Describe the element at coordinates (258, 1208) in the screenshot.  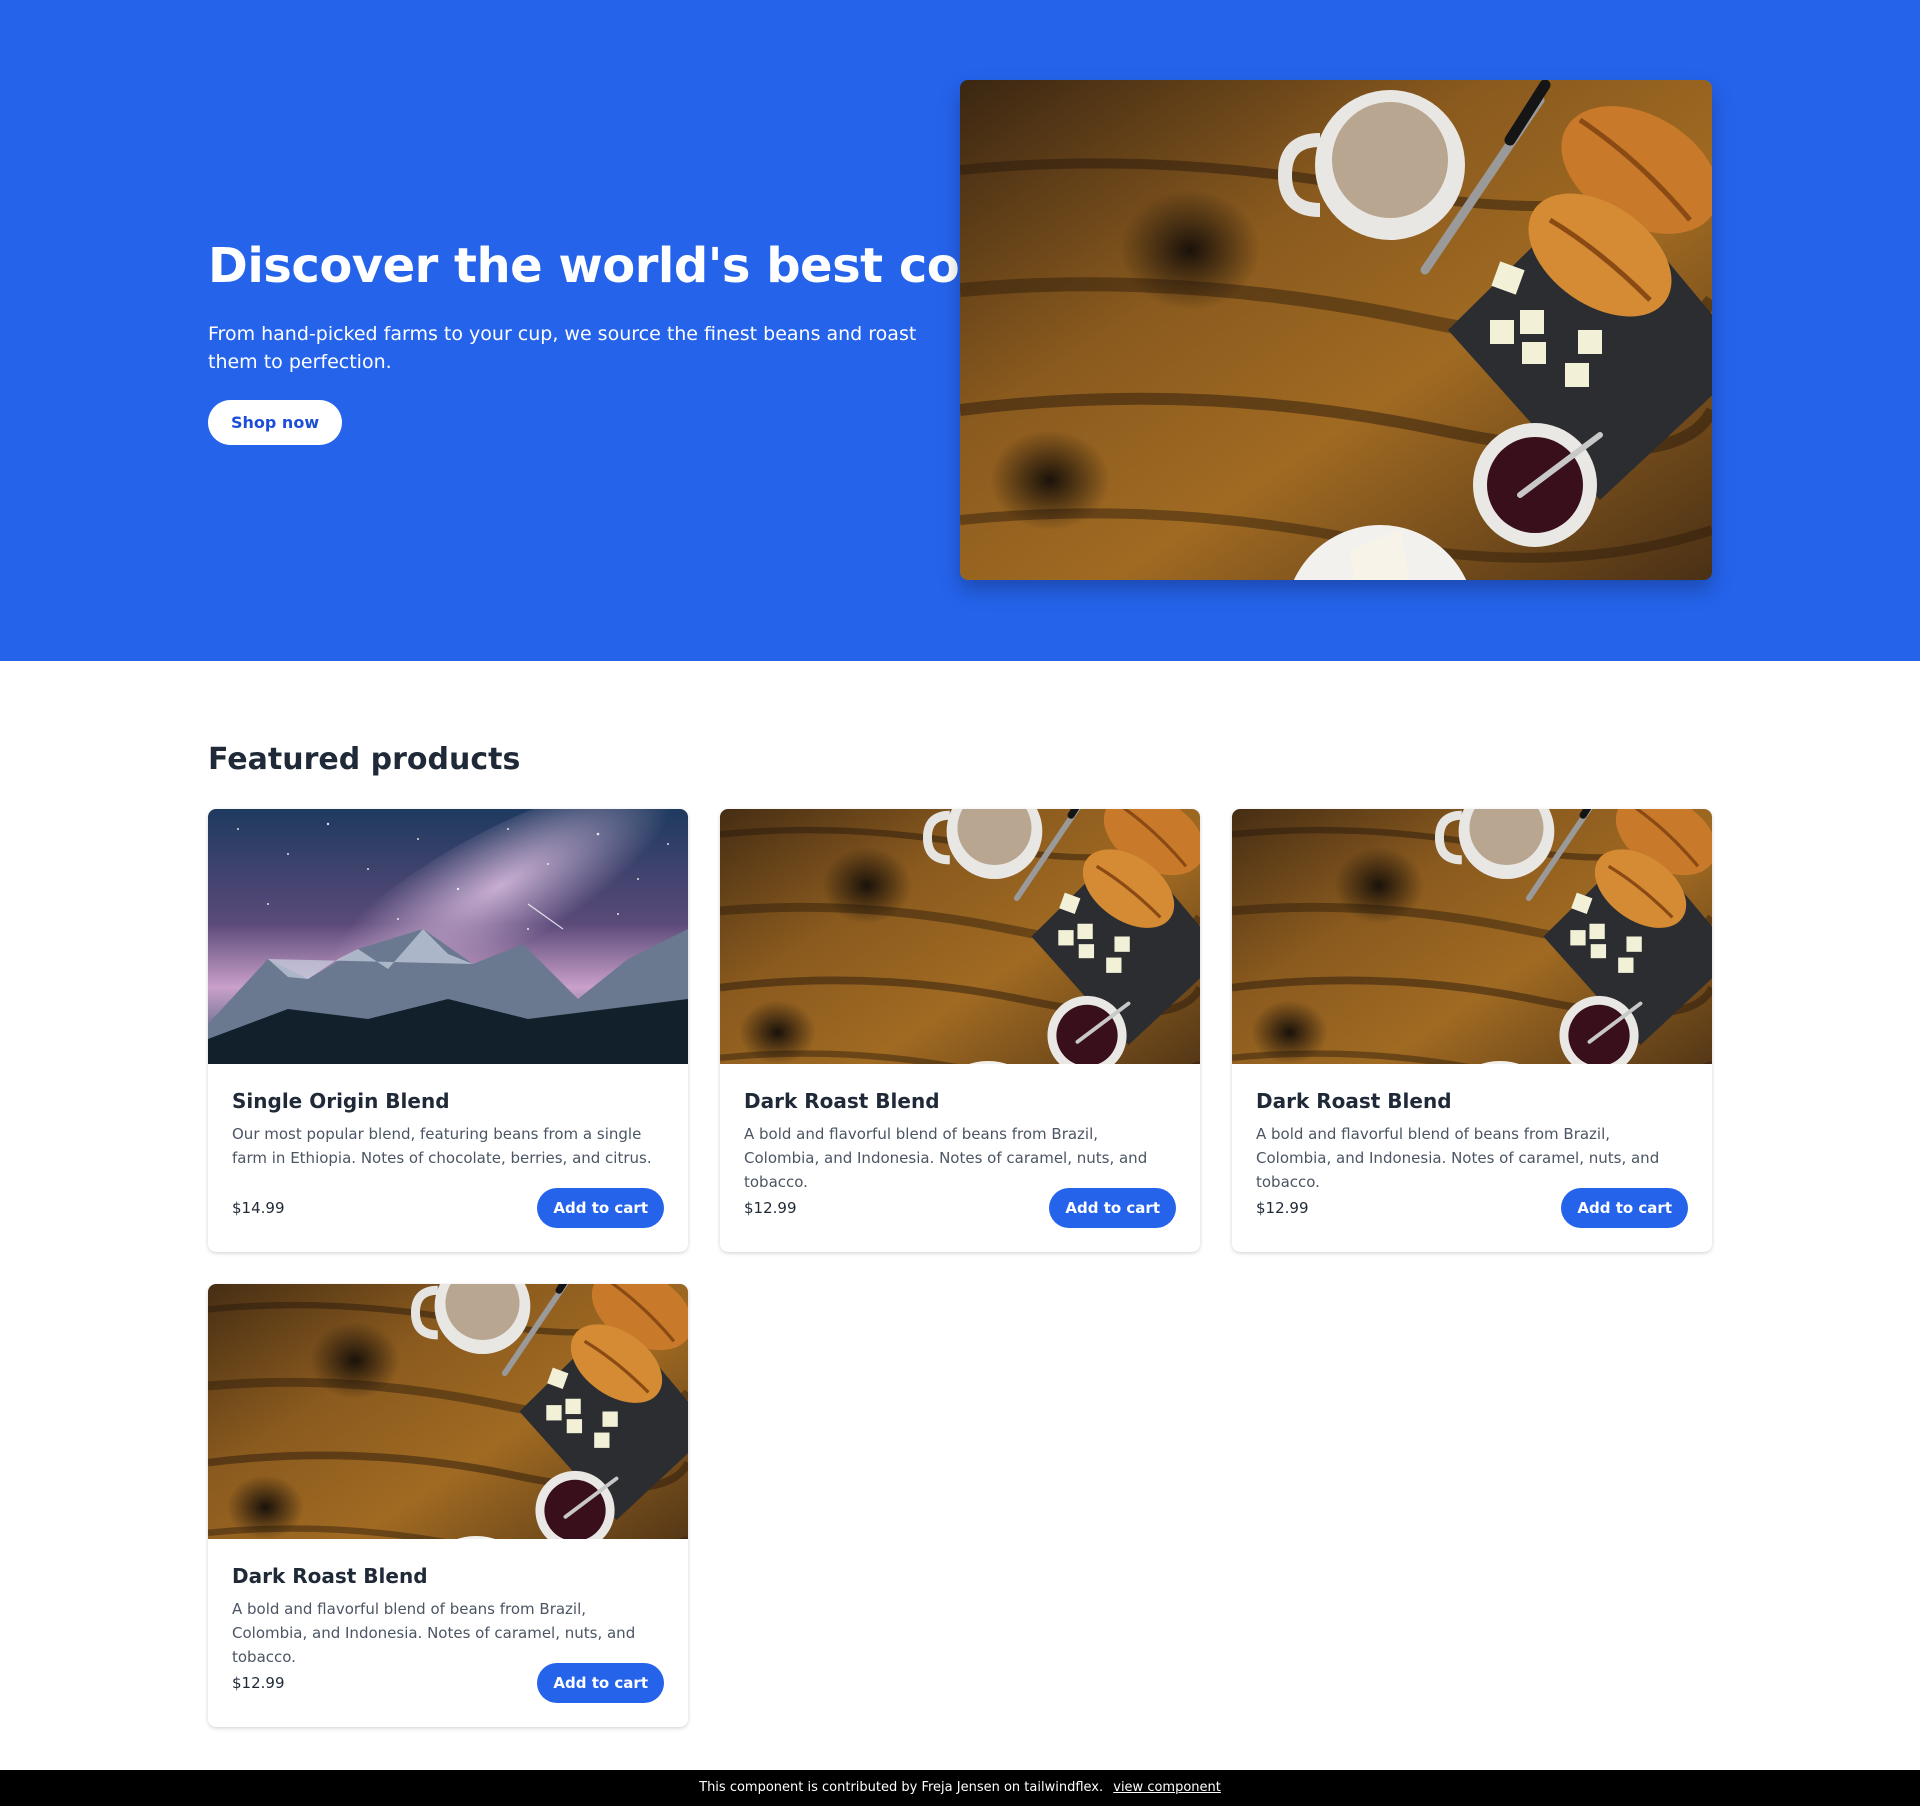
I see `product-price: $14.99` at that location.